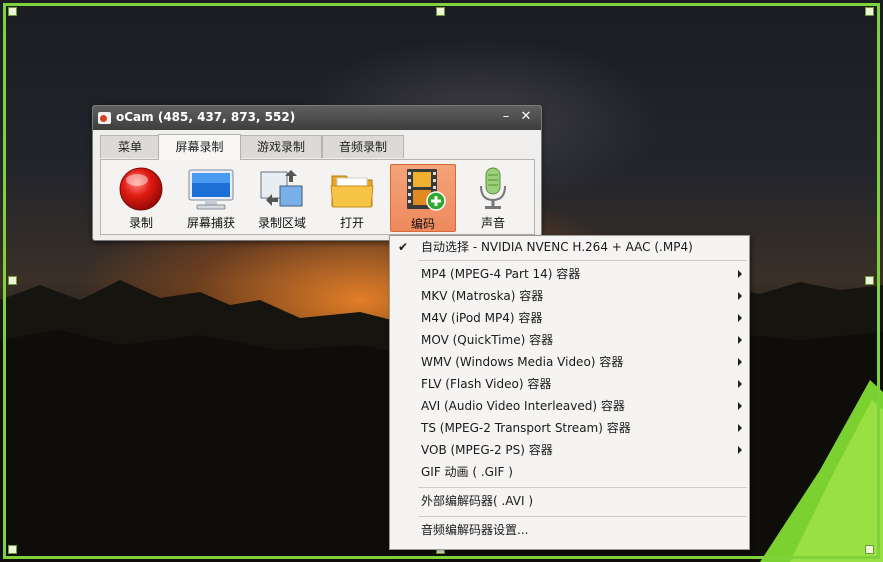 The width and height of the screenshot is (883, 562). I want to click on monitor-icon, so click(211, 189).